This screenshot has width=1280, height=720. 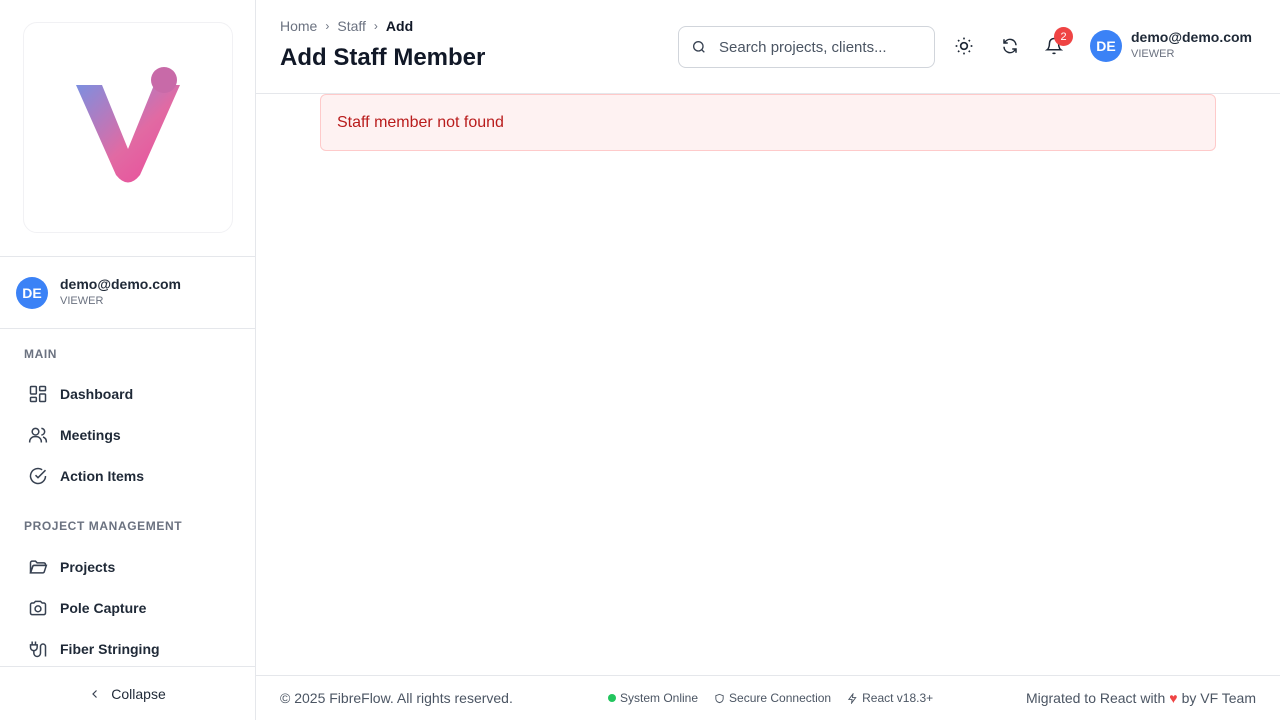 I want to click on sidebar-item-label: Fiber Stringing, so click(x=110, y=649).